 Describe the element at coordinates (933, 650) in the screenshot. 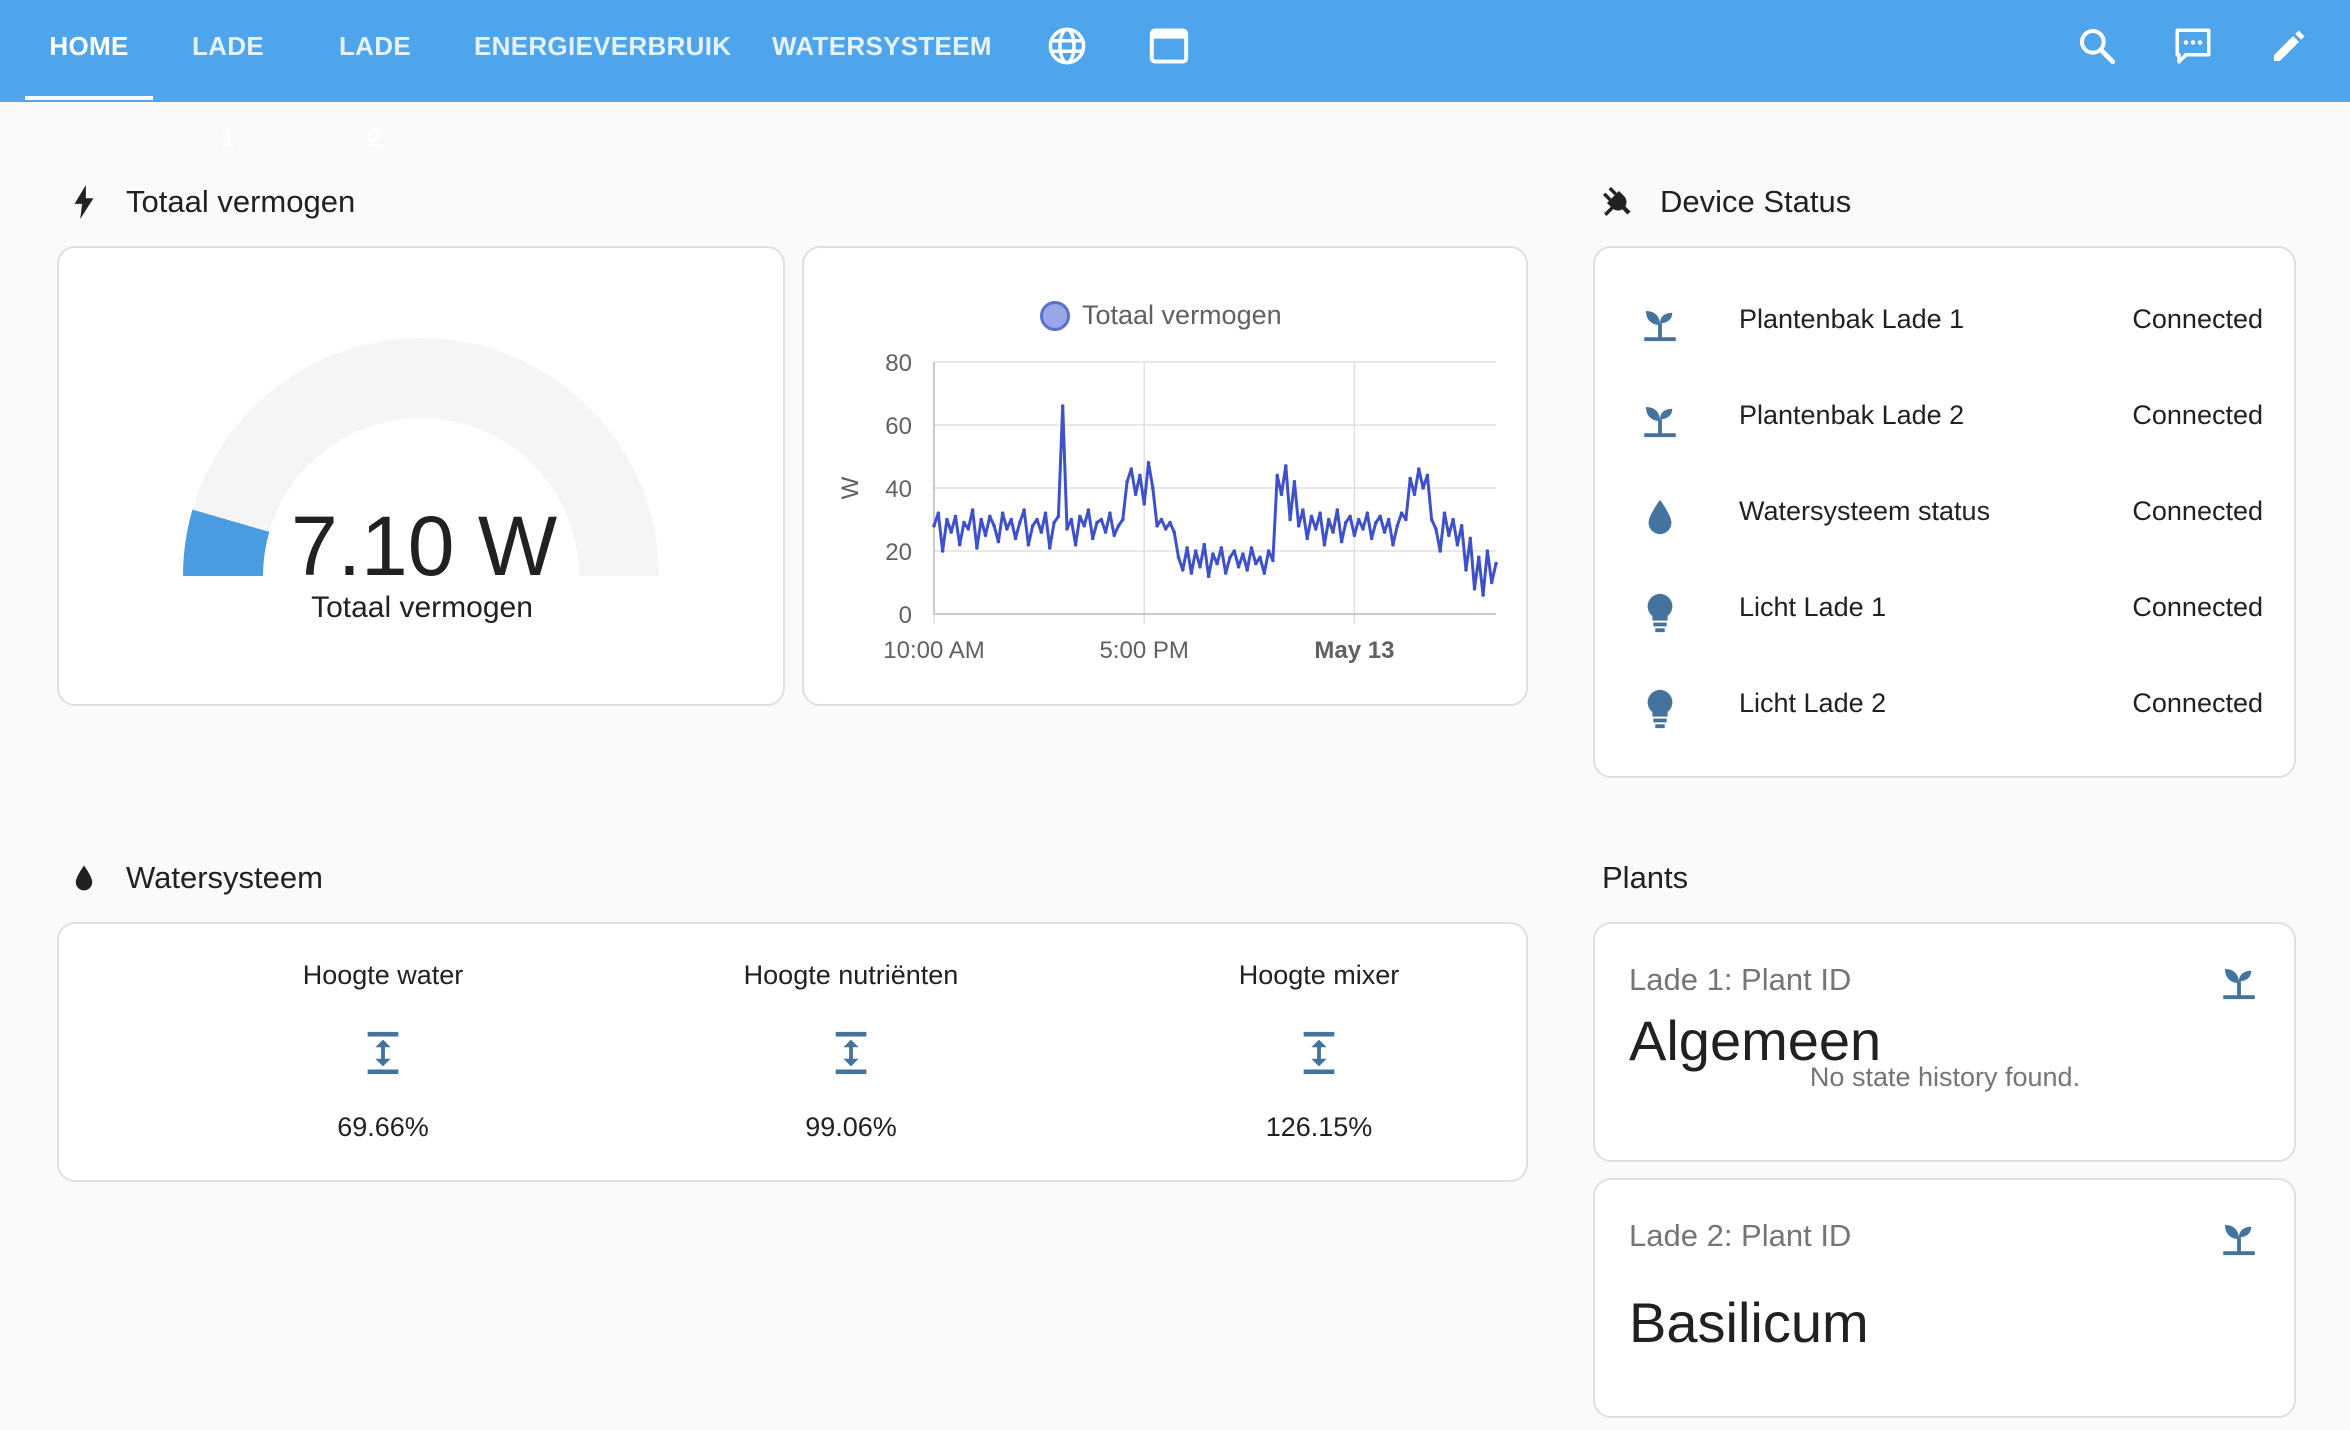

I see `x-tick-label: 10:00 AM` at that location.